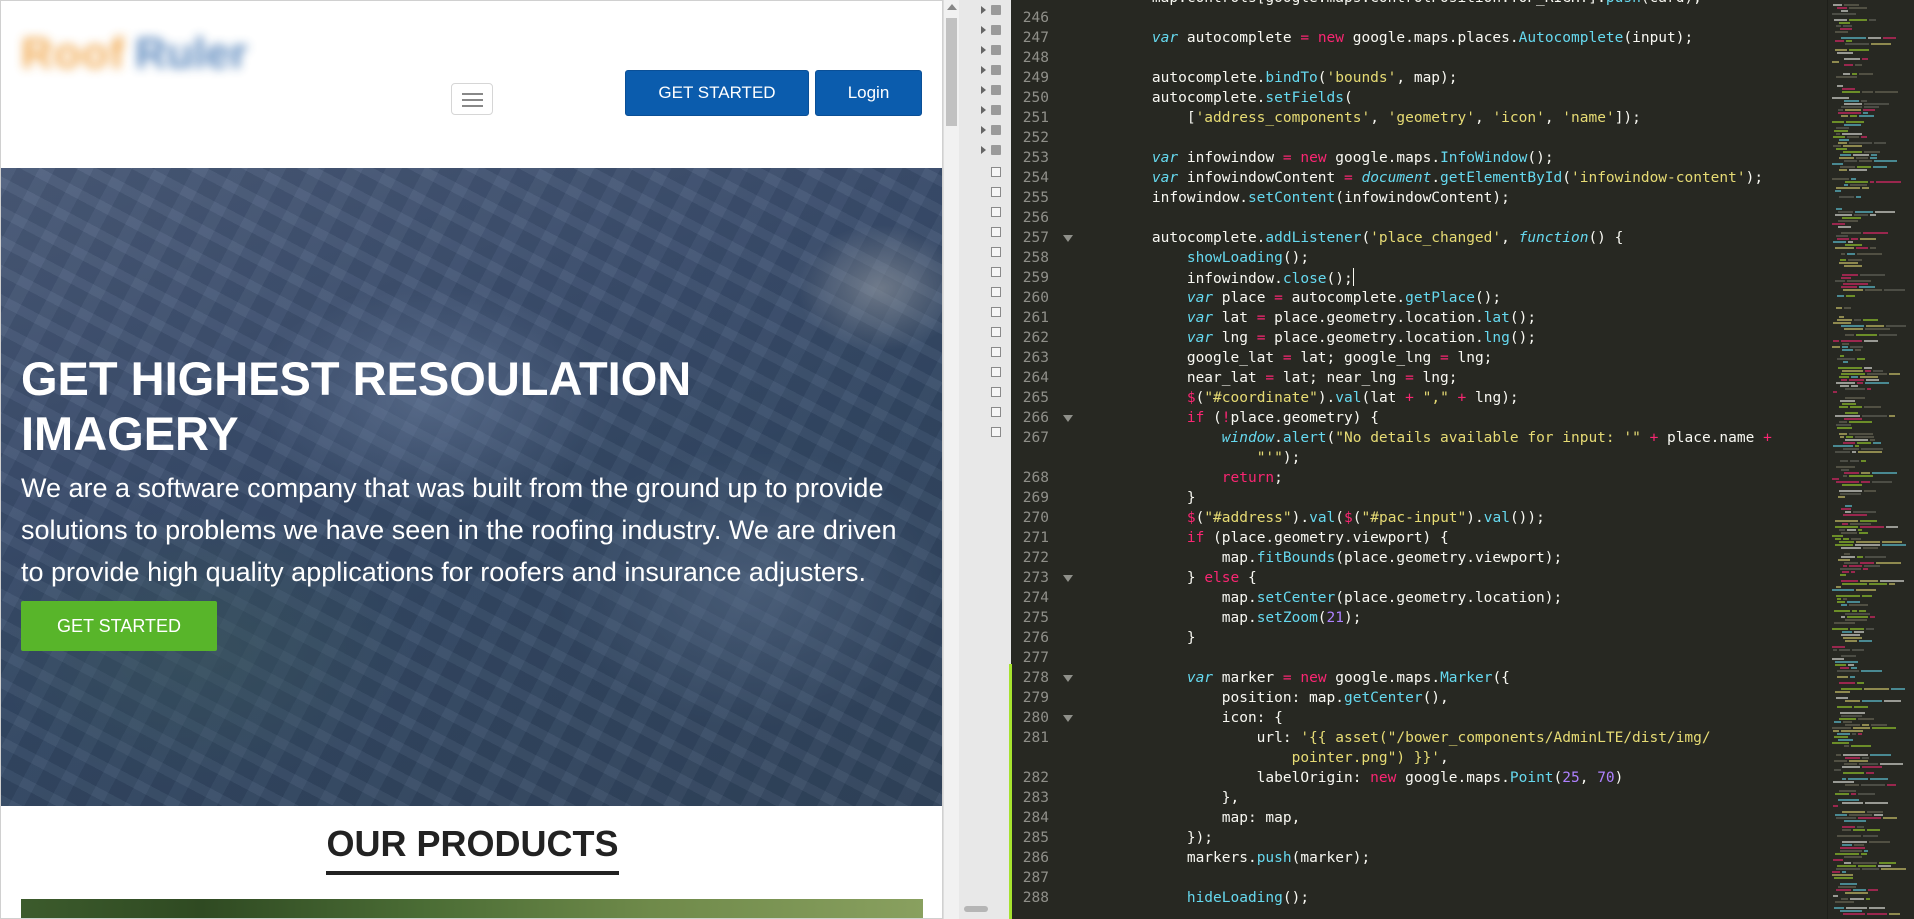 This screenshot has height=919, width=1914. I want to click on line-number: 255, so click(1035, 198).